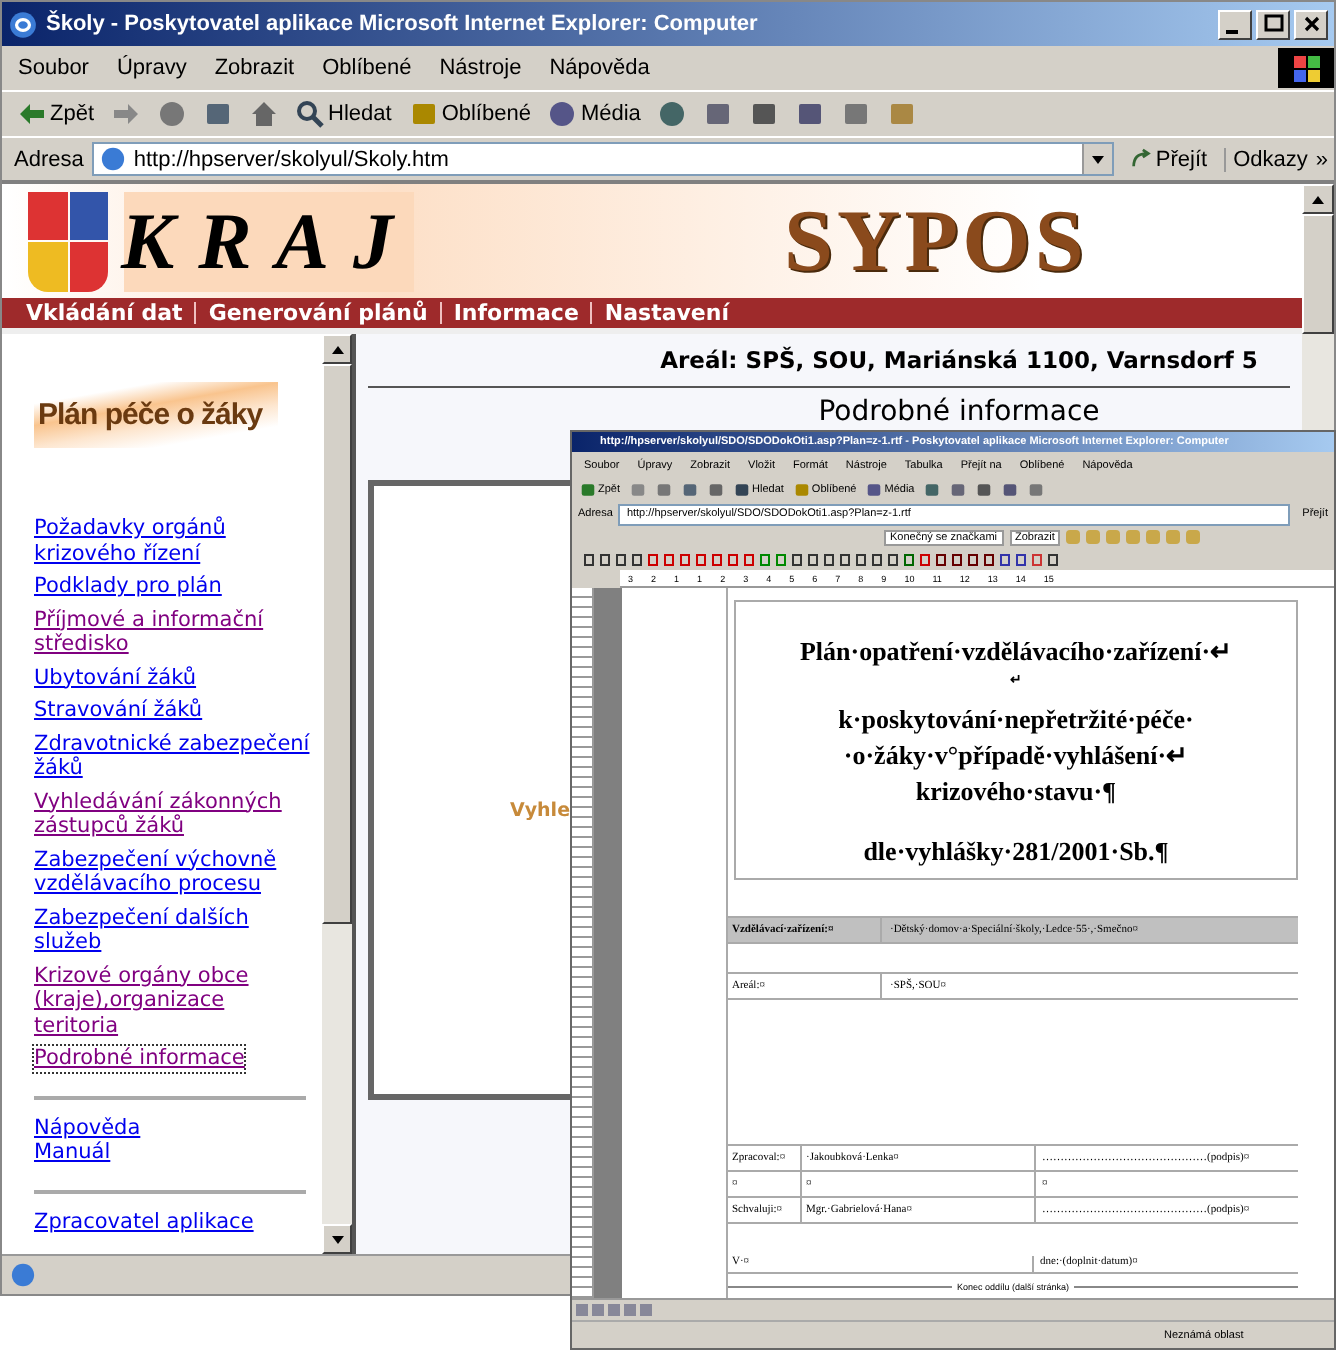 The width and height of the screenshot is (1336, 1350). Describe the element at coordinates (151, 68) in the screenshot. I see `menu-item: Úpravy` at that location.